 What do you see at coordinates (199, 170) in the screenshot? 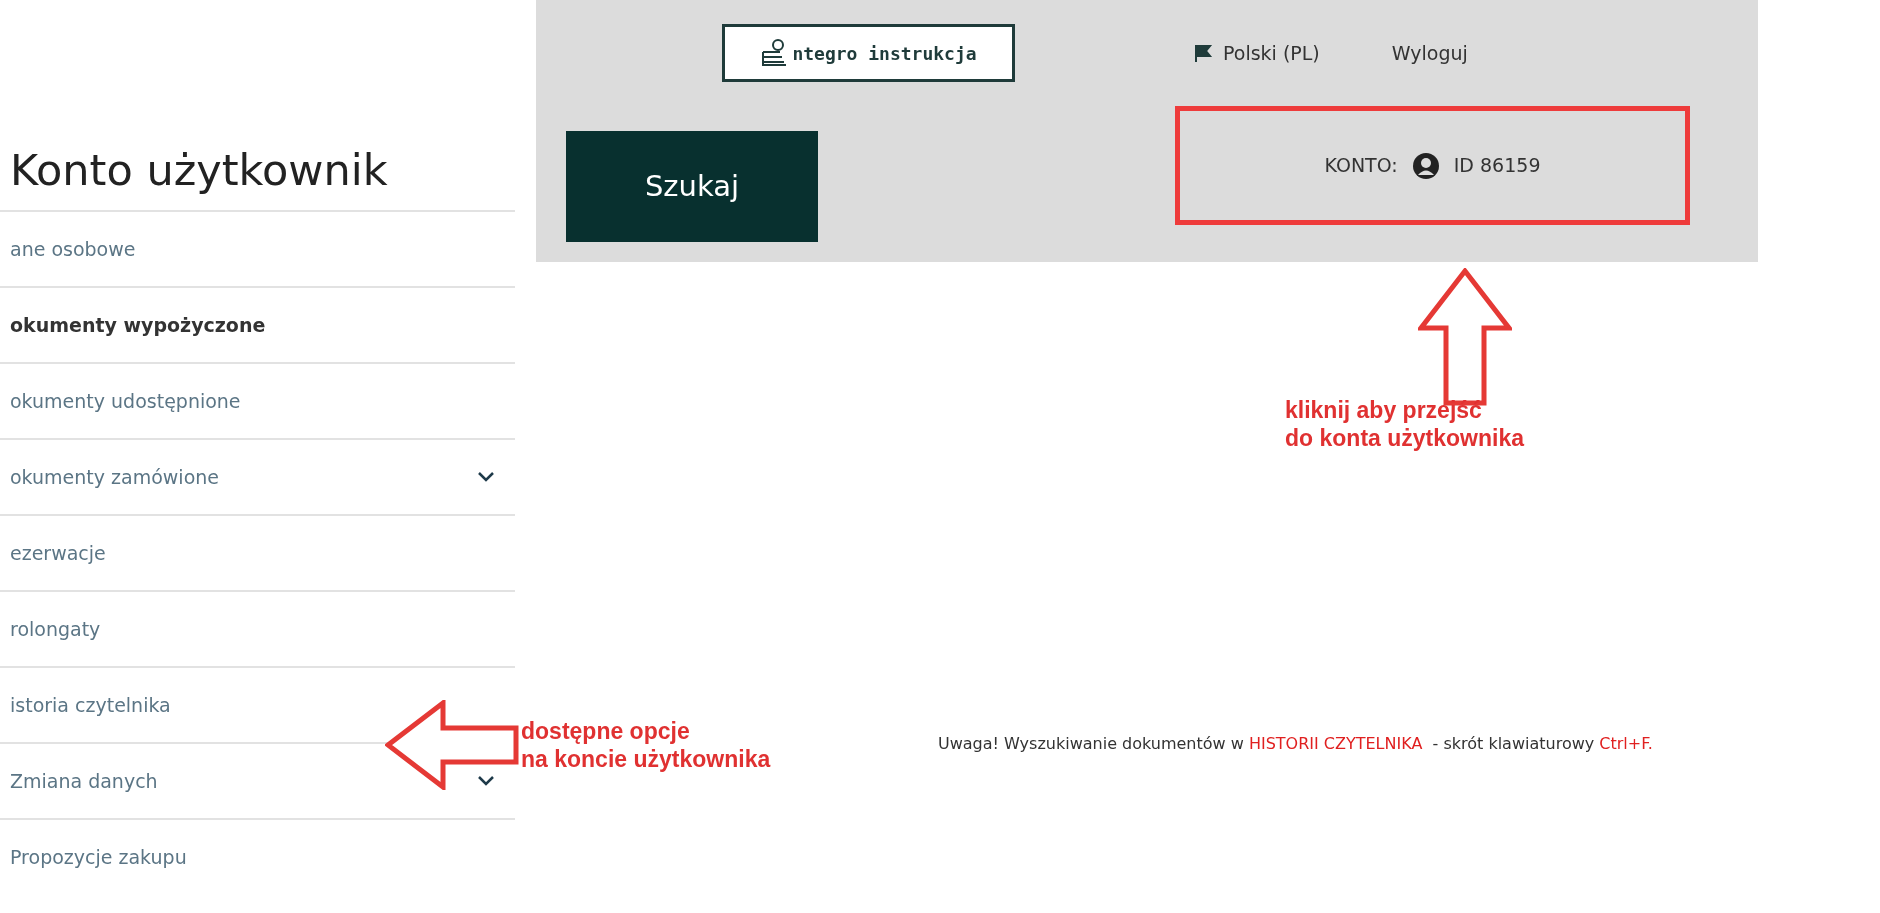
I see `page-title: Konto użytkownik` at bounding box center [199, 170].